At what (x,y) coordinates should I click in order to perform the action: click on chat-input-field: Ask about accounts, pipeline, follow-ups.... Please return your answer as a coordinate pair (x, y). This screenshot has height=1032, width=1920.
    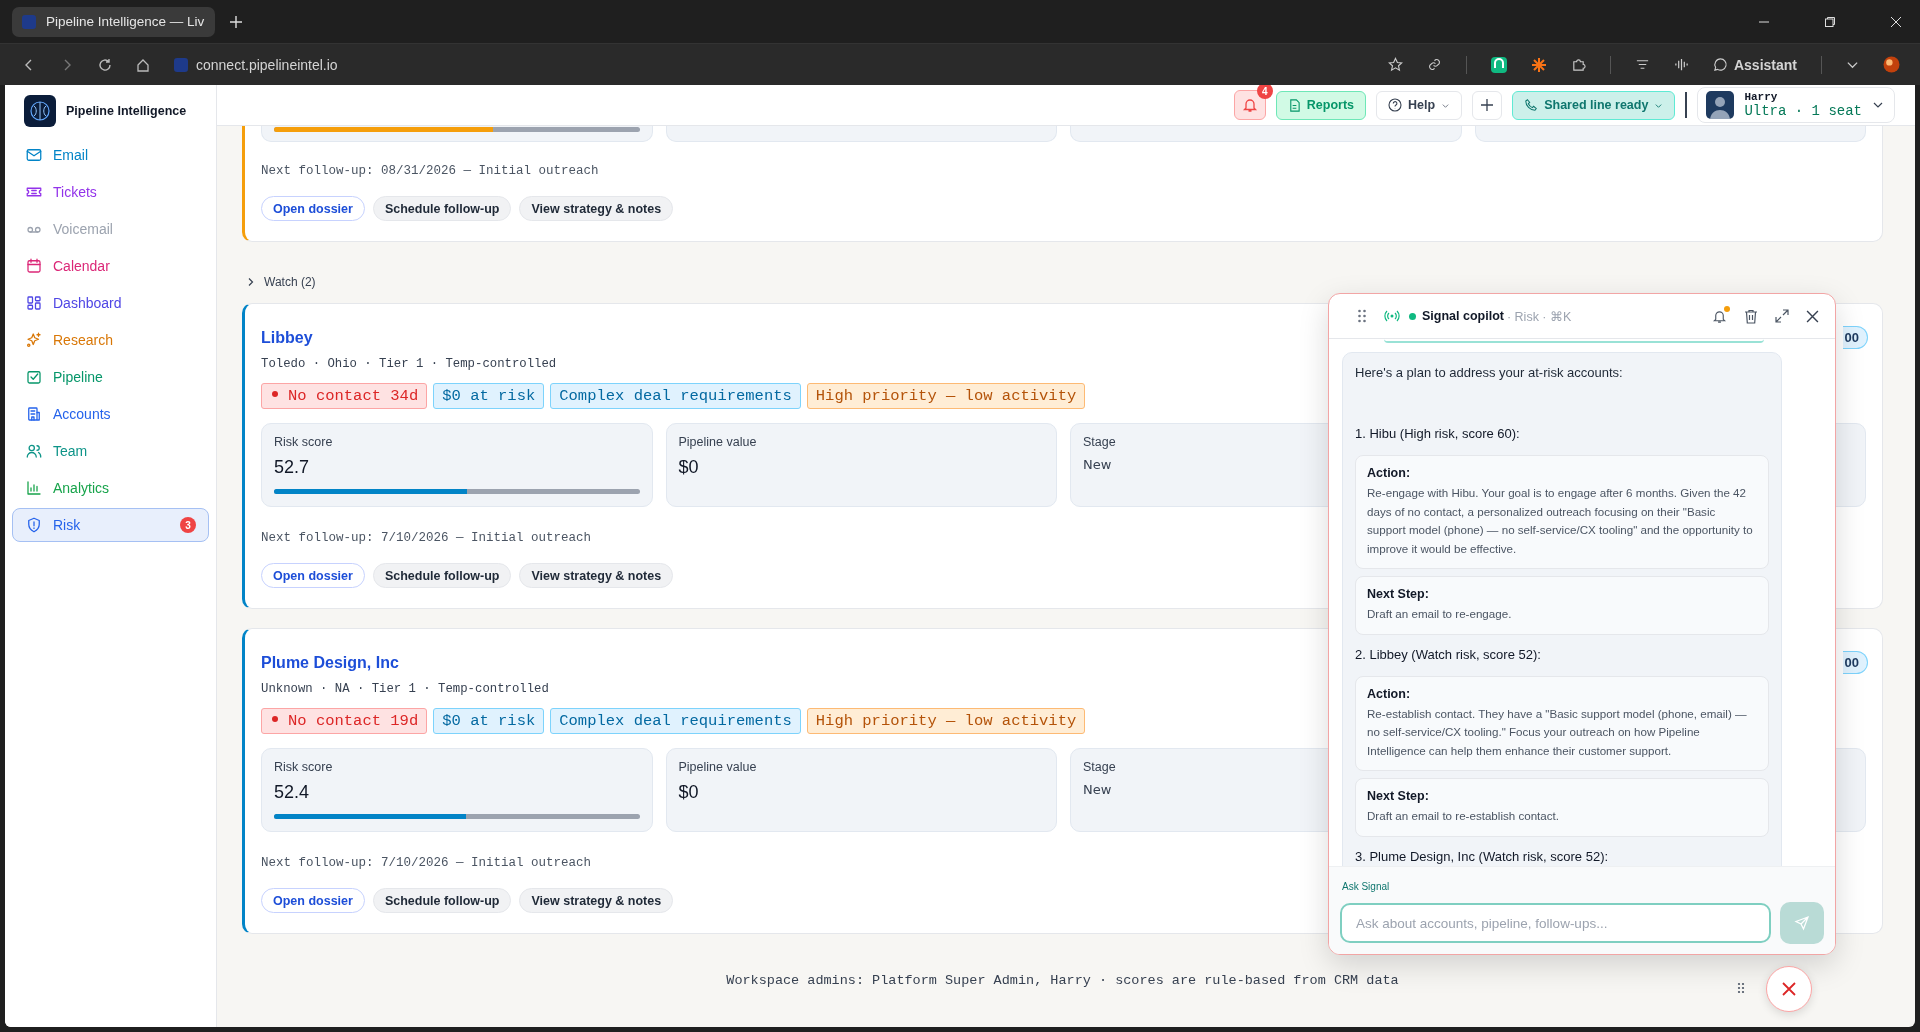
    Looking at the image, I should click on (1555, 923).